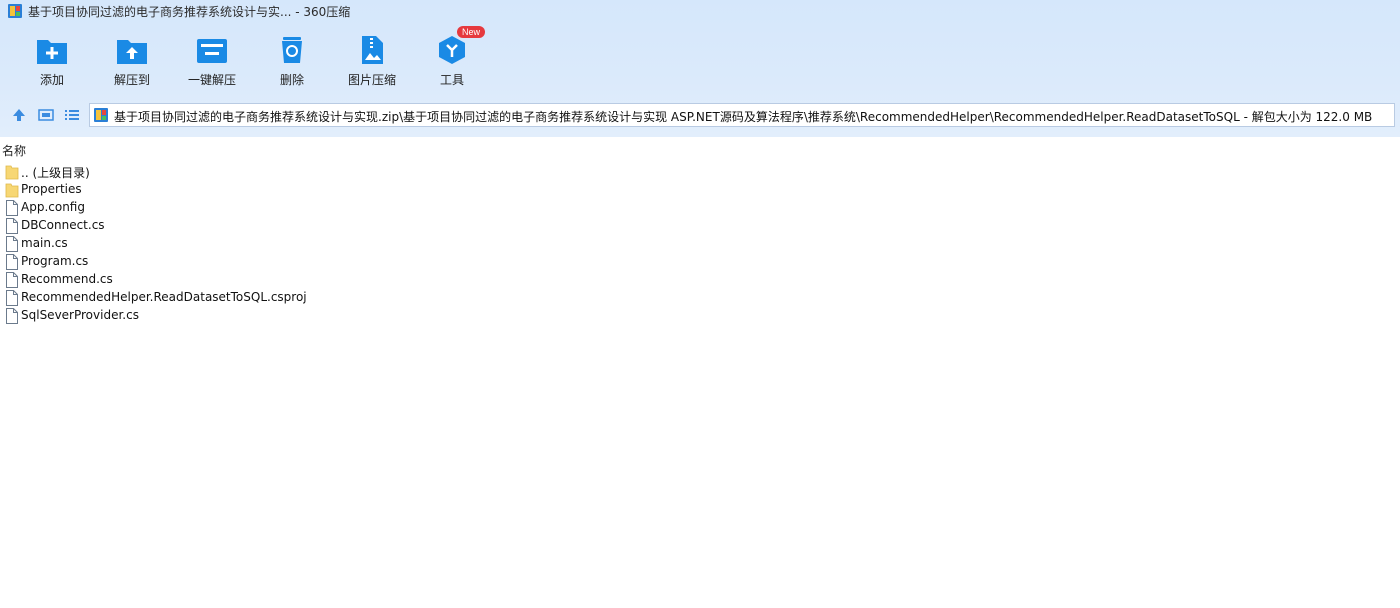  What do you see at coordinates (300, 244) in the screenshot?
I see `file-row: main.cs` at bounding box center [300, 244].